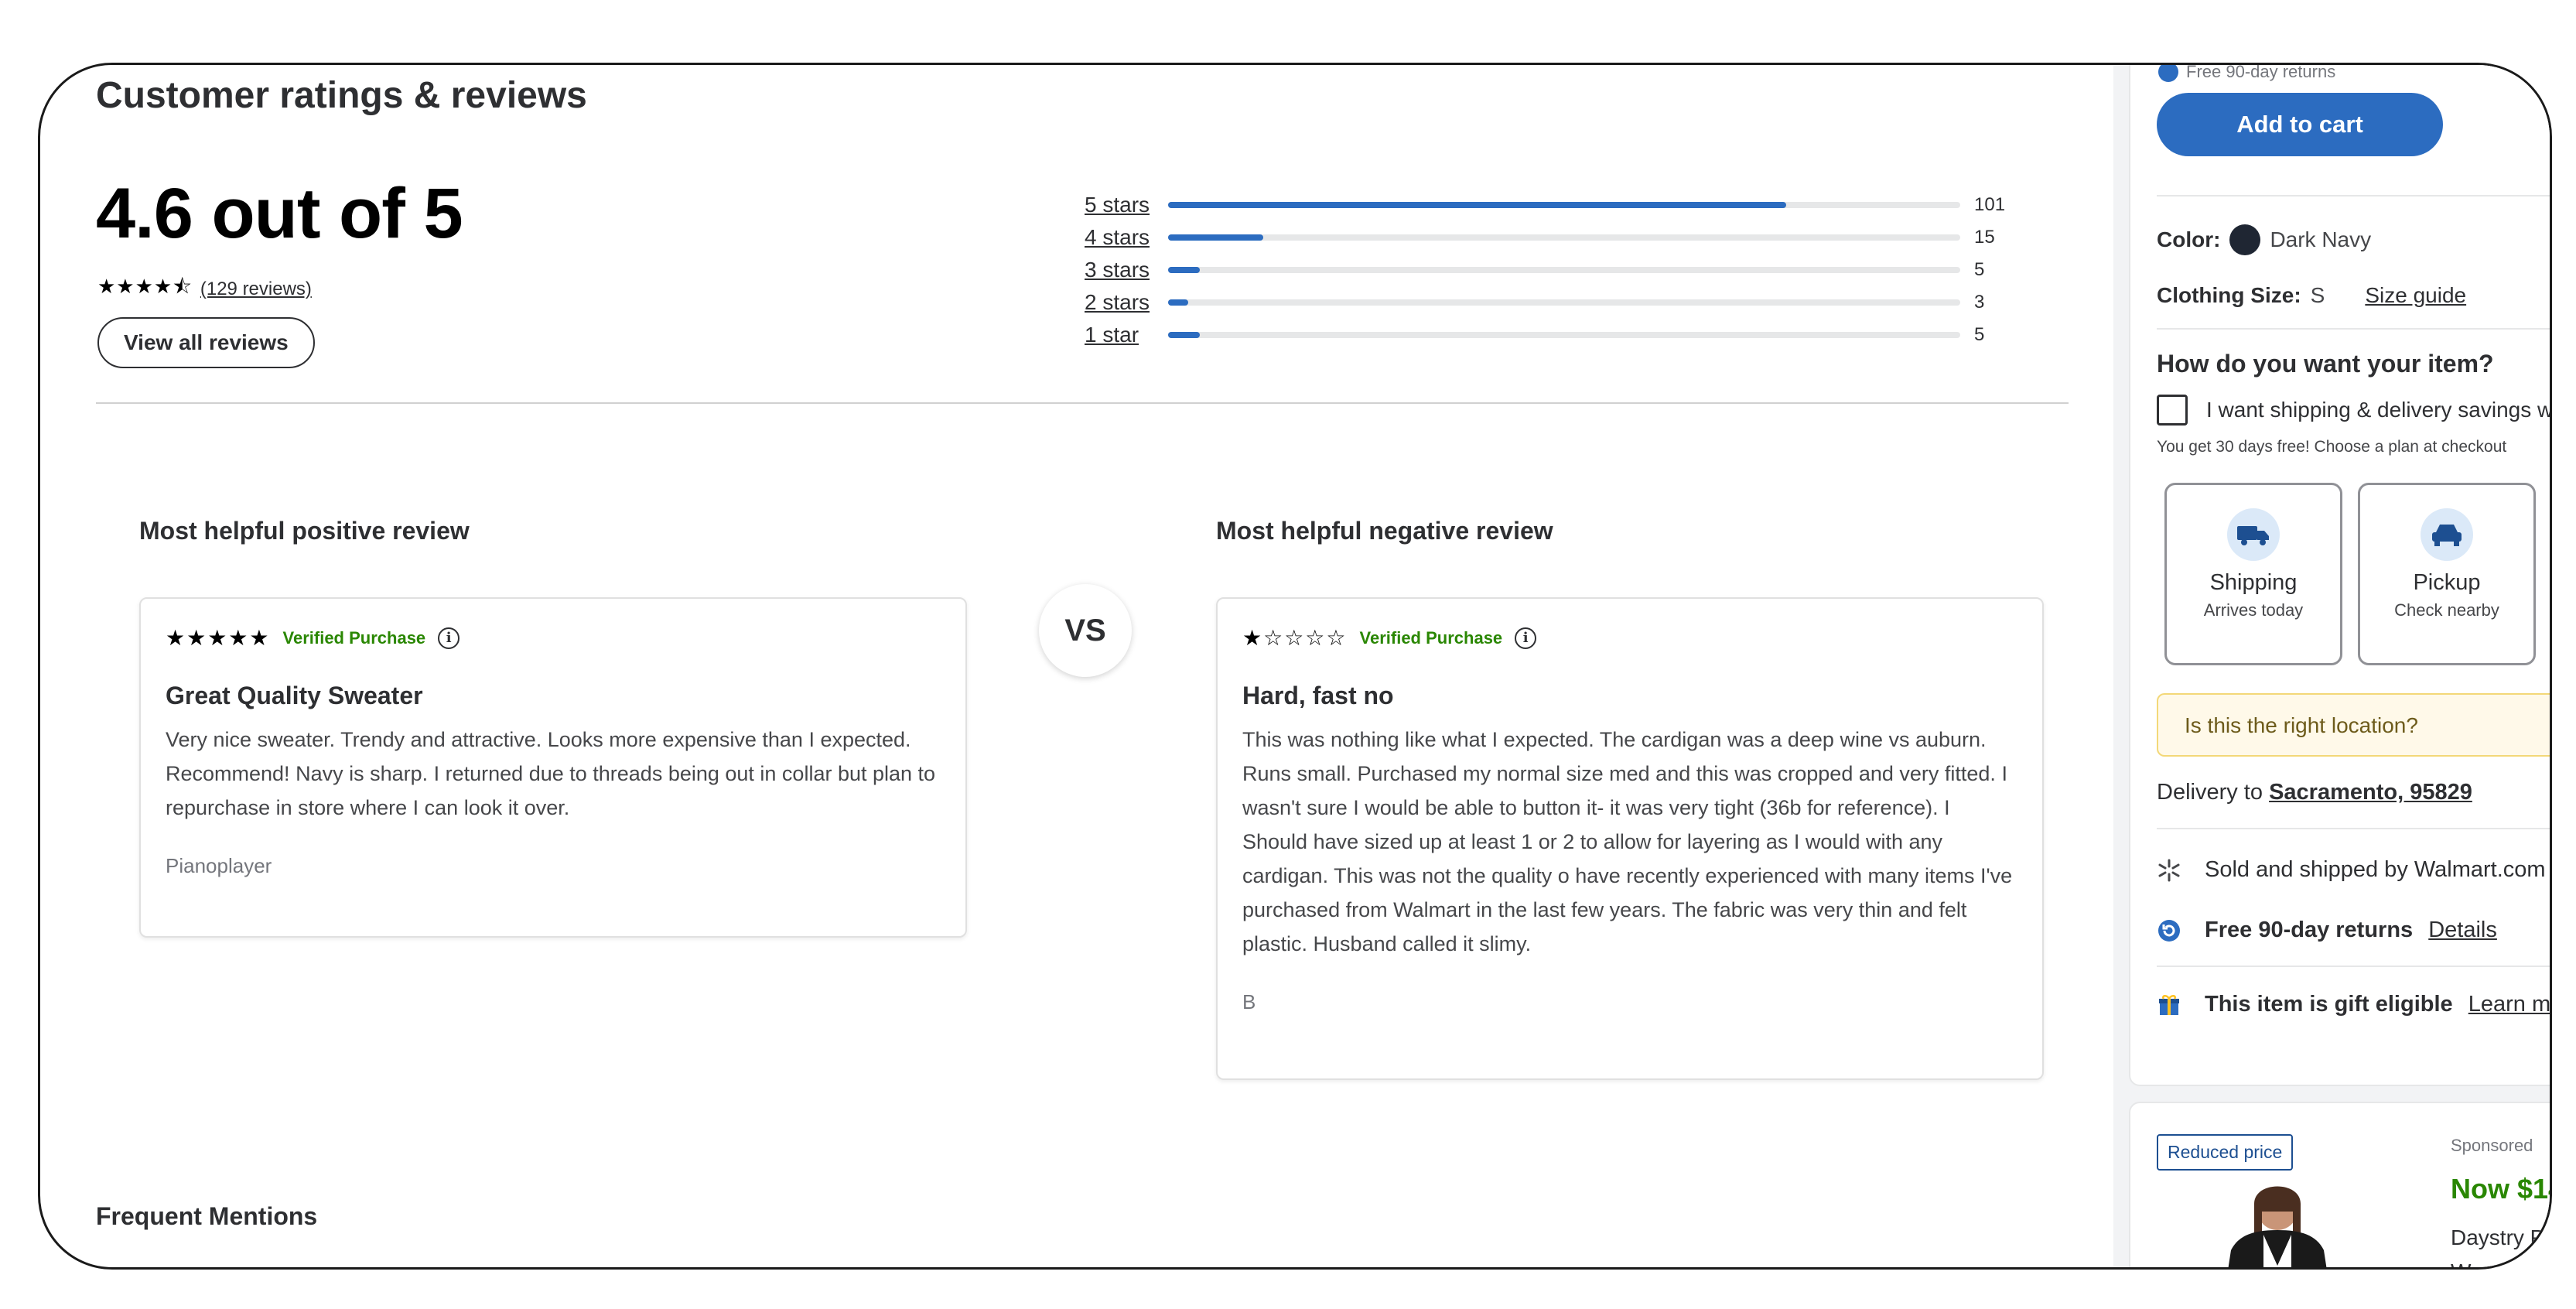 The height and width of the screenshot is (1309, 2576). I want to click on top-returns-text: Free 90-day returns, so click(2247, 73).